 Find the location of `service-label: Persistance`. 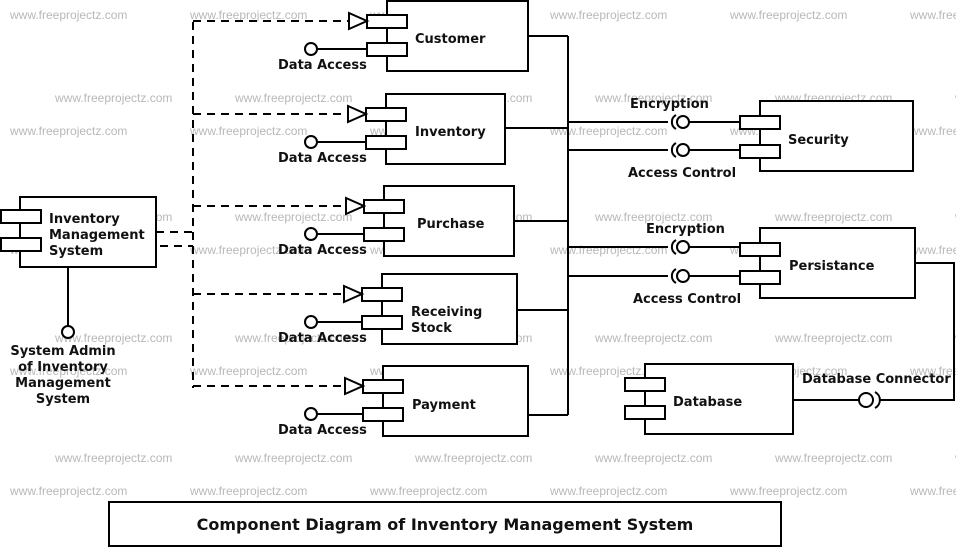

service-label: Persistance is located at coordinates (832, 266).